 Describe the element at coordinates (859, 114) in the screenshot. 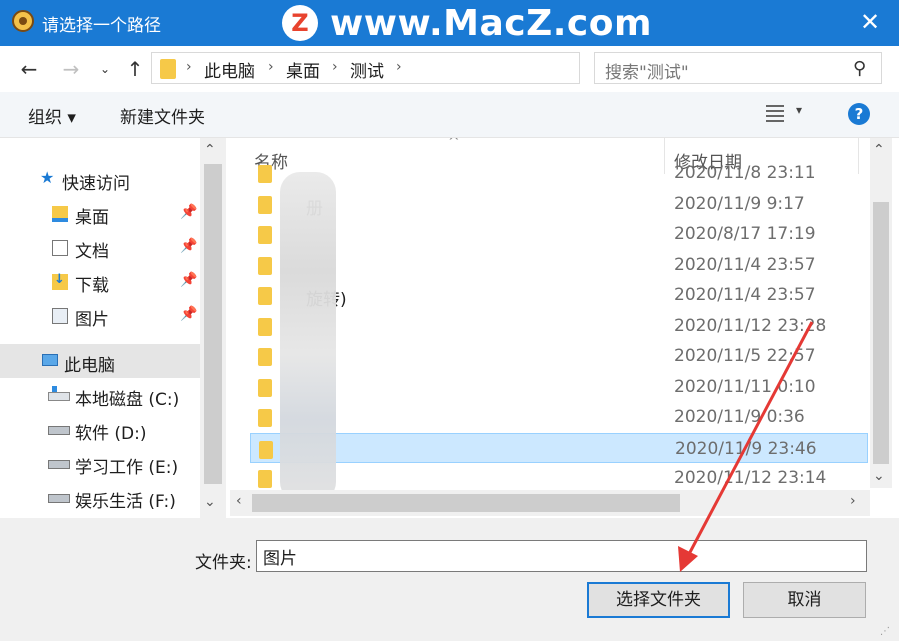

I see `help-icon: ?` at that location.